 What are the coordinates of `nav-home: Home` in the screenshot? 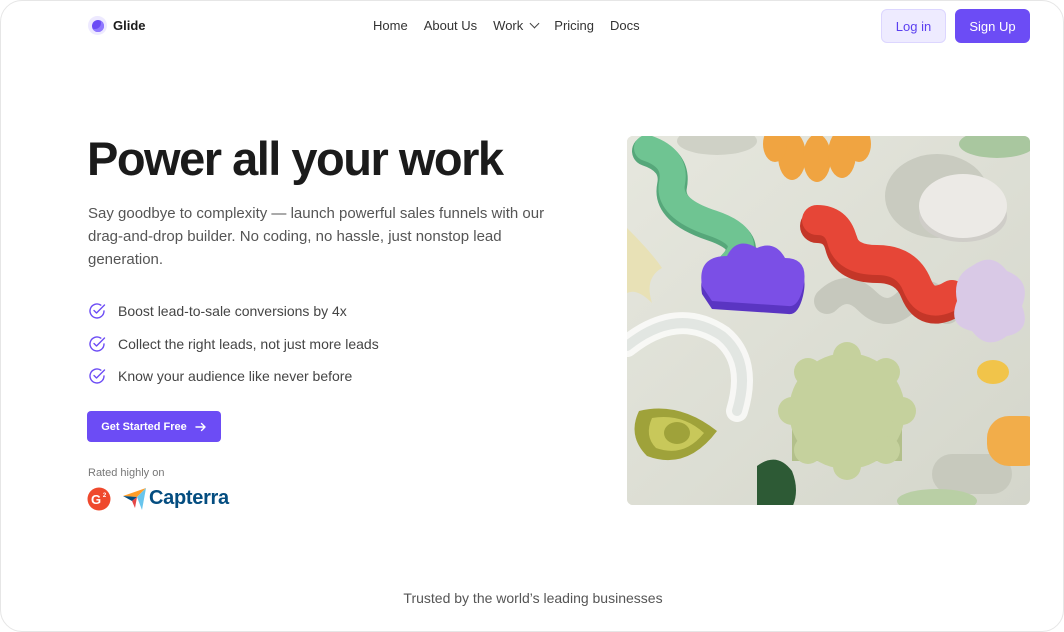 It's located at (390, 25).